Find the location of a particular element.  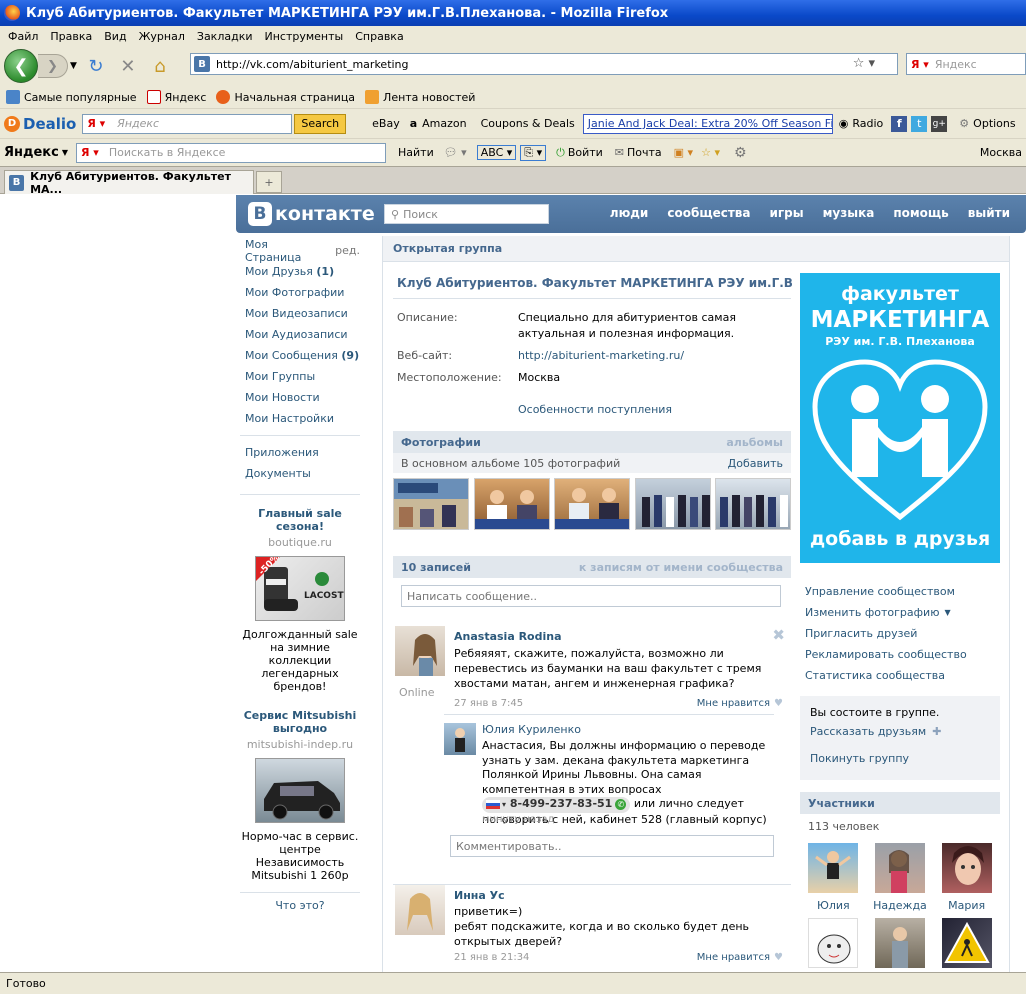

menu-my-audio: Мои Аудиозаписи is located at coordinates (300, 334).